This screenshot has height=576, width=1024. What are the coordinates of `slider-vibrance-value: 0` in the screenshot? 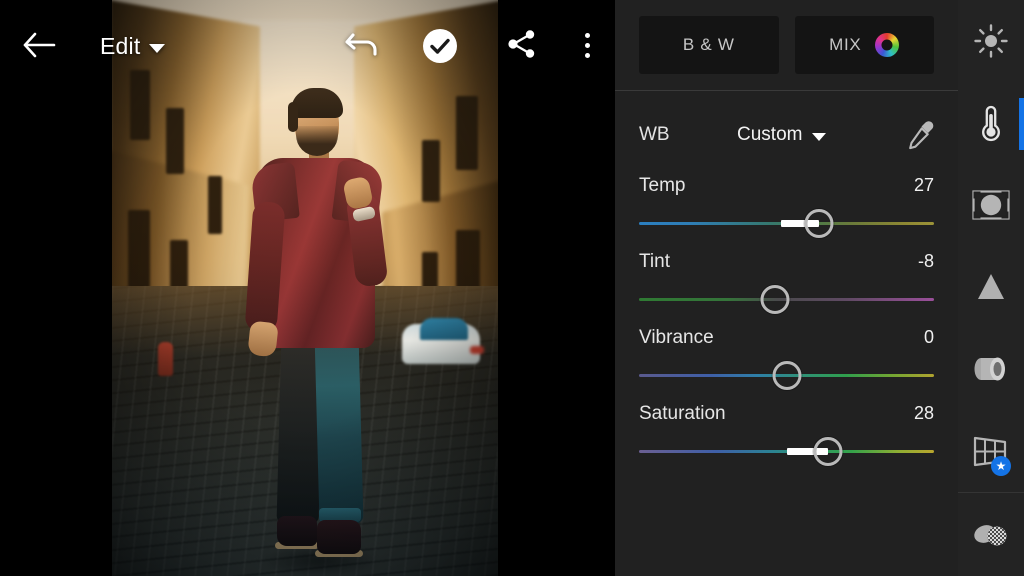 It's located at (928, 337).